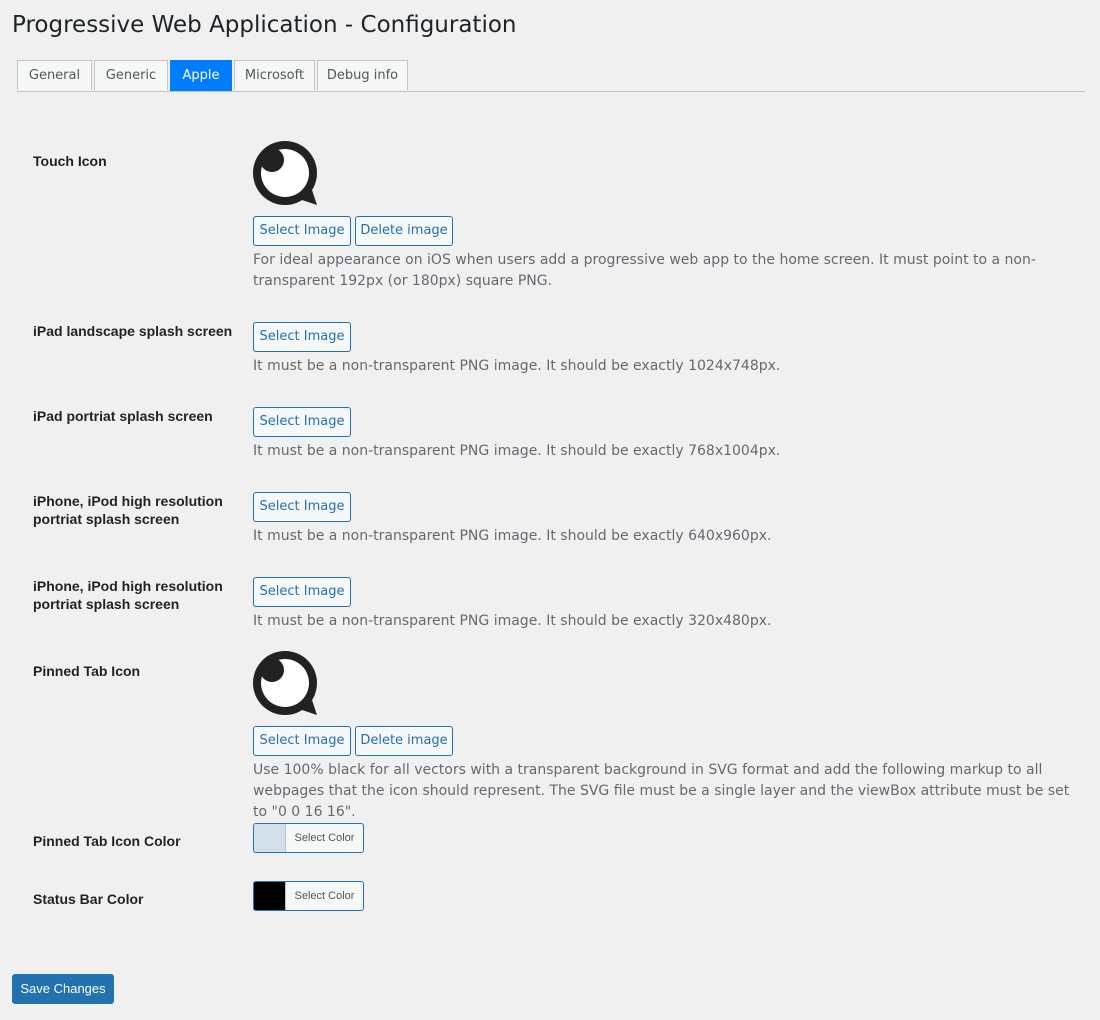  Describe the element at coordinates (123, 416) in the screenshot. I see `ipad-portrait-label: iPad portriat splash screen` at that location.